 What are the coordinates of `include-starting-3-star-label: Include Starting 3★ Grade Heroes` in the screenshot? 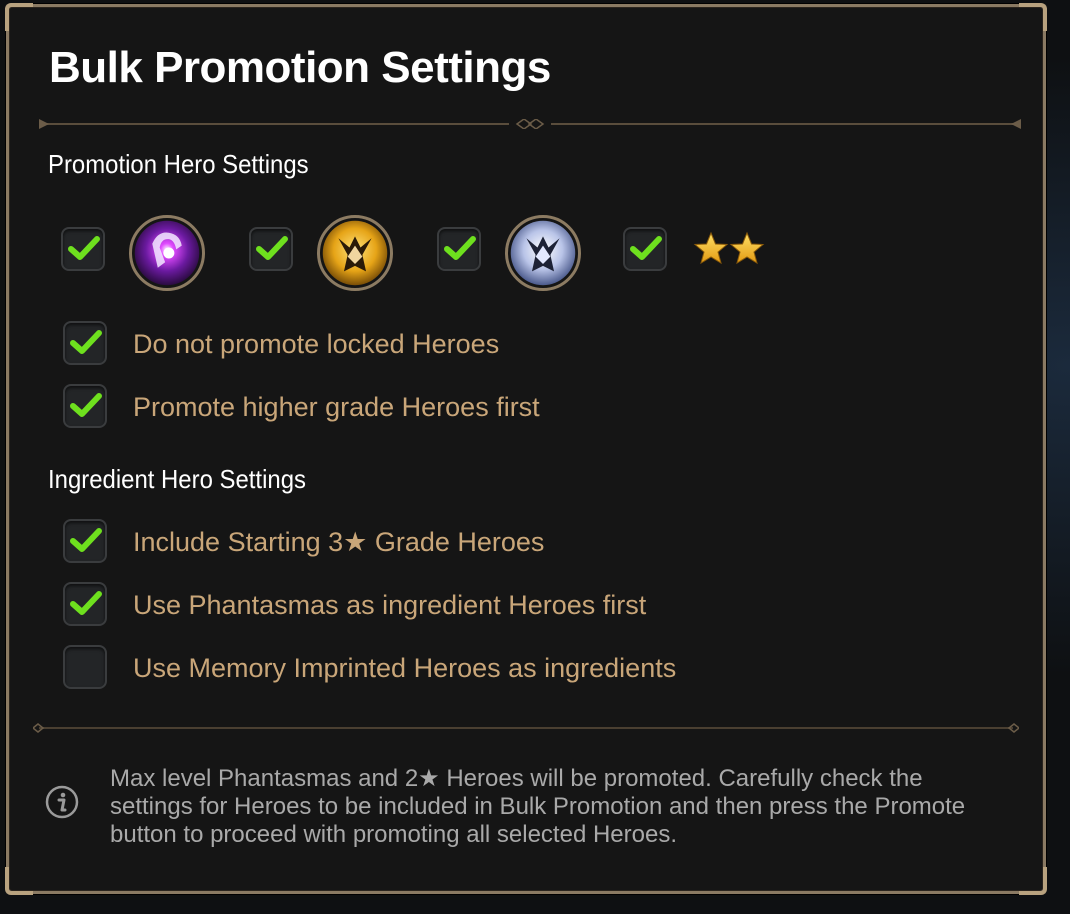 It's located at (338, 542).